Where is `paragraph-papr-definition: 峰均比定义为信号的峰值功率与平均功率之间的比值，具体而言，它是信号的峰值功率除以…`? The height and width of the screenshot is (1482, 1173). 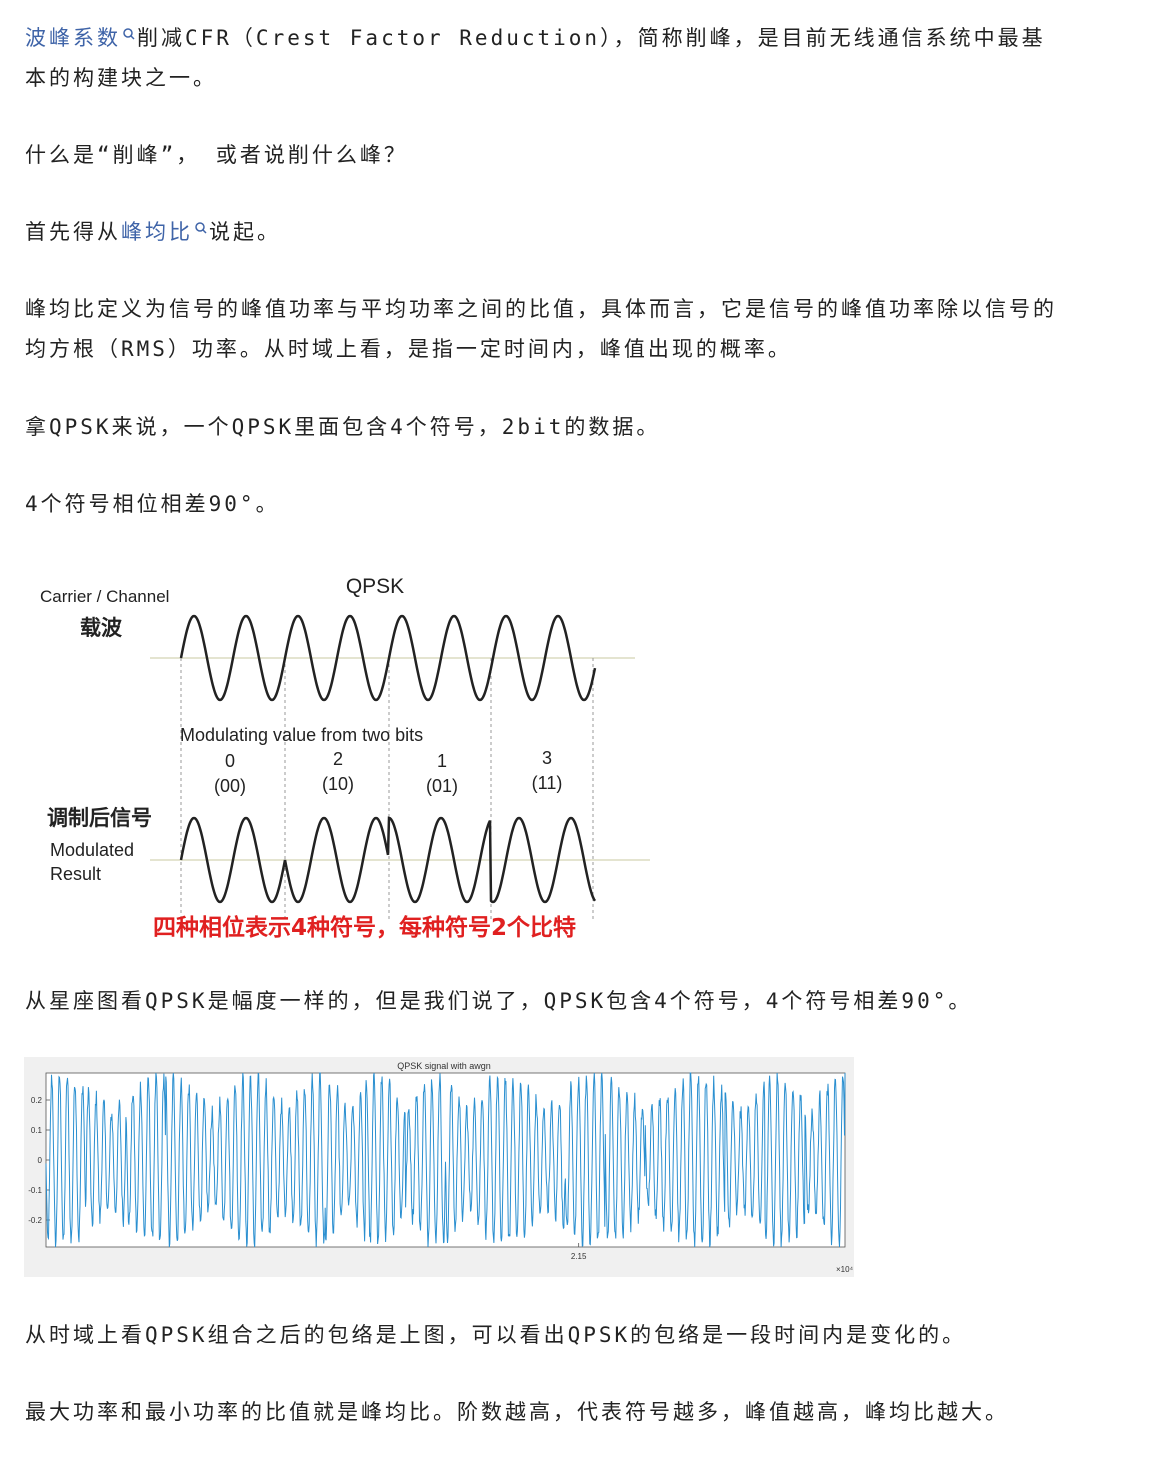
paragraph-papr-definition: 峰均比定义为信号的峰值功率与平均功率之间的比值，具体而言，它是信号的峰值功率除以… is located at coordinates (541, 329).